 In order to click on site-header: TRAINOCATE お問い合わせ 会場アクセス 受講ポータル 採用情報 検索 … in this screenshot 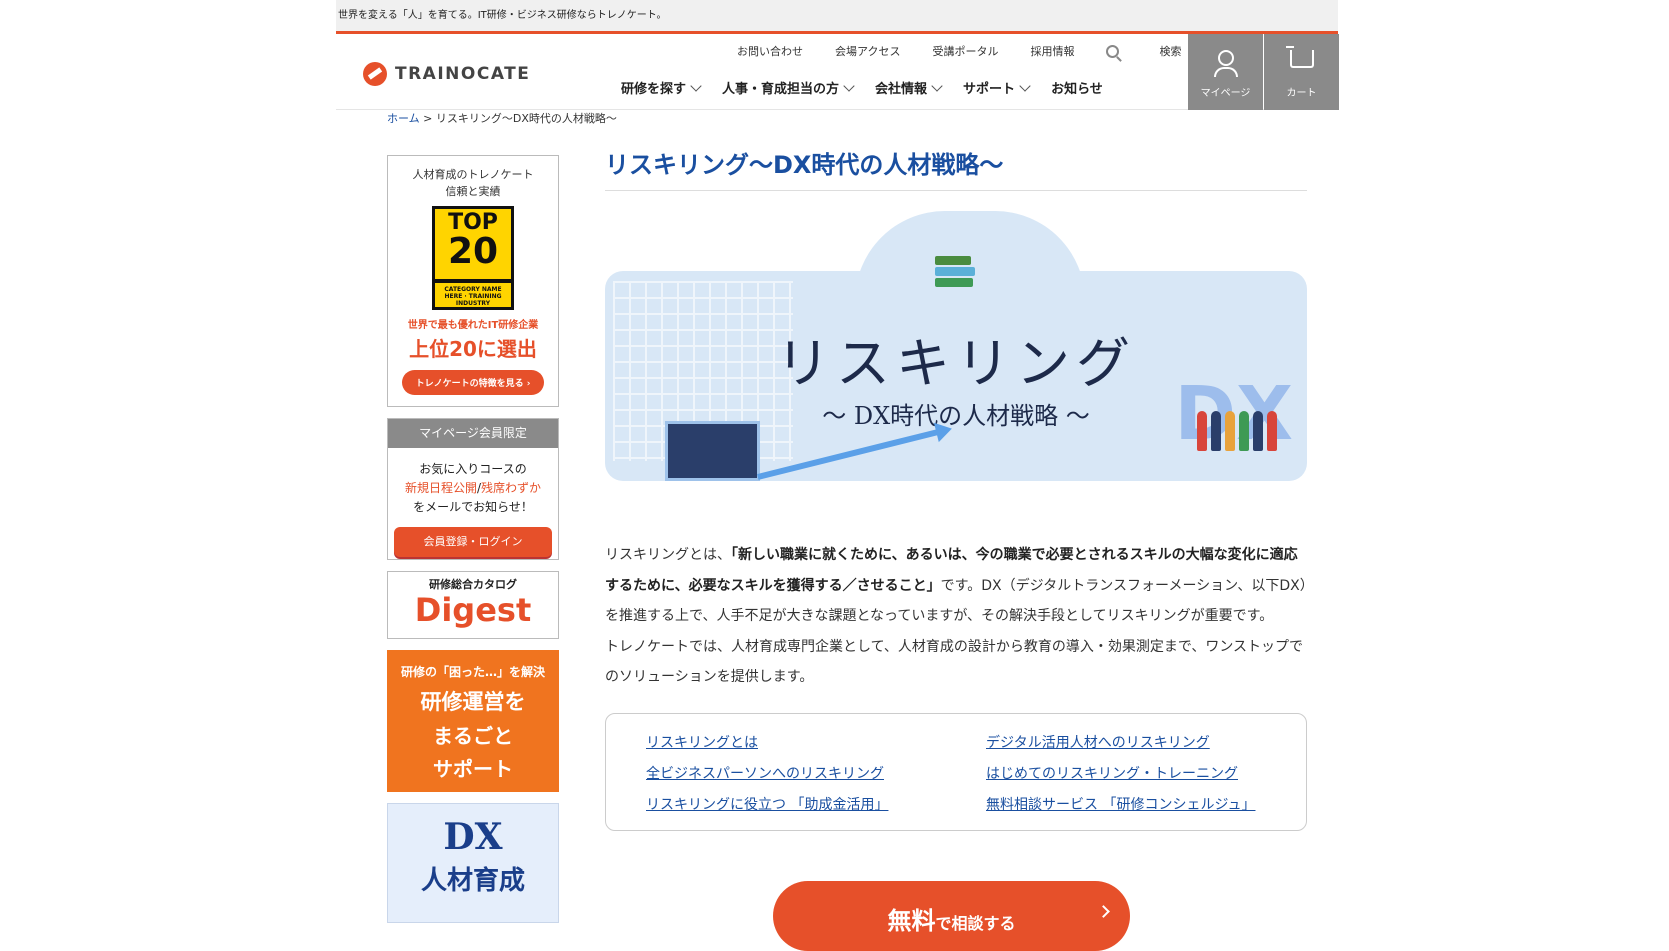, I will do `click(837, 72)`.